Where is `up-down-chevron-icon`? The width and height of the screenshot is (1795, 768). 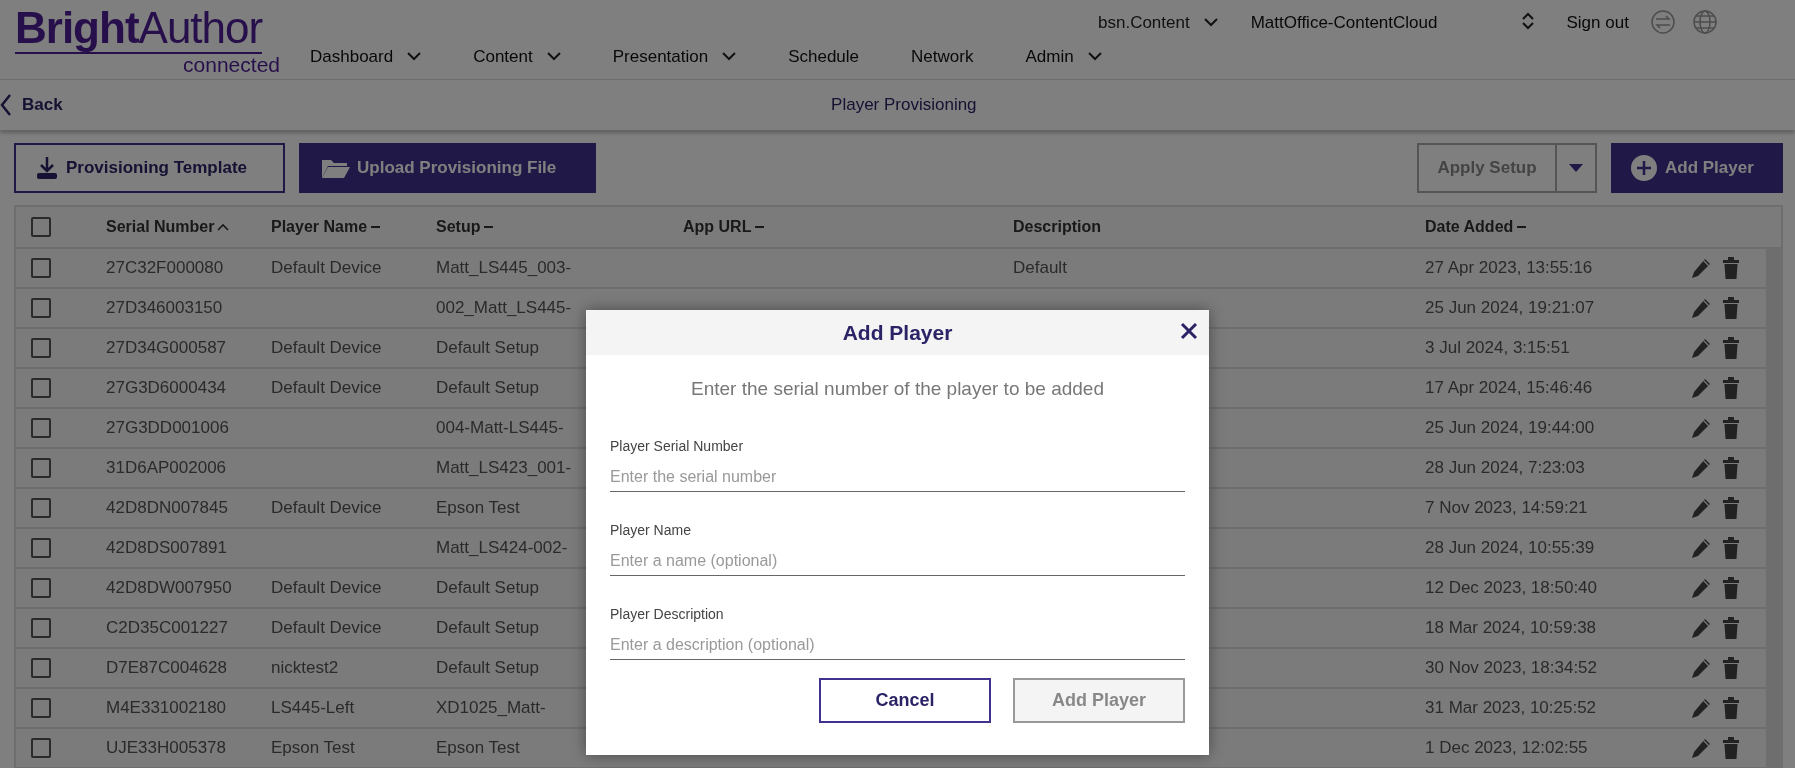 up-down-chevron-icon is located at coordinates (1528, 21).